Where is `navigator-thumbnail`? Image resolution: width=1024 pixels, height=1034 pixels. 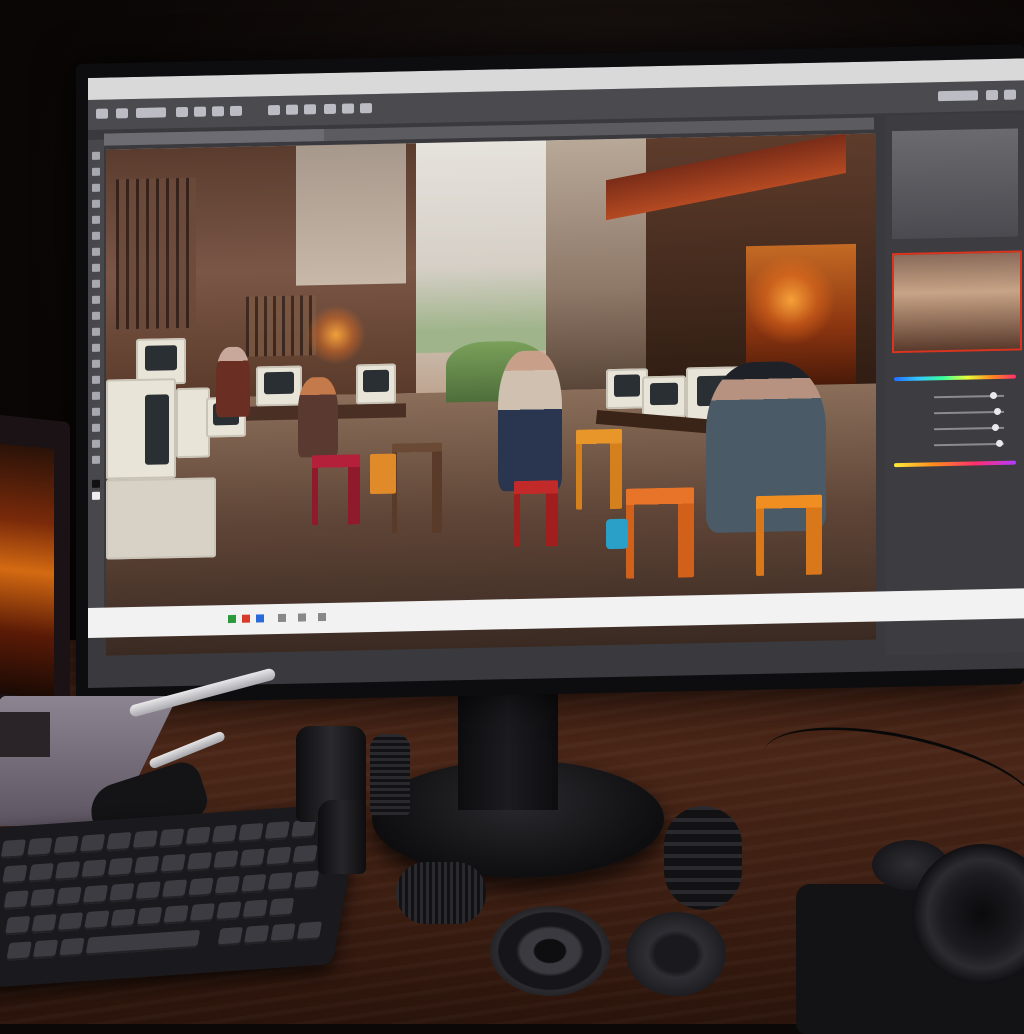 navigator-thumbnail is located at coordinates (957, 302).